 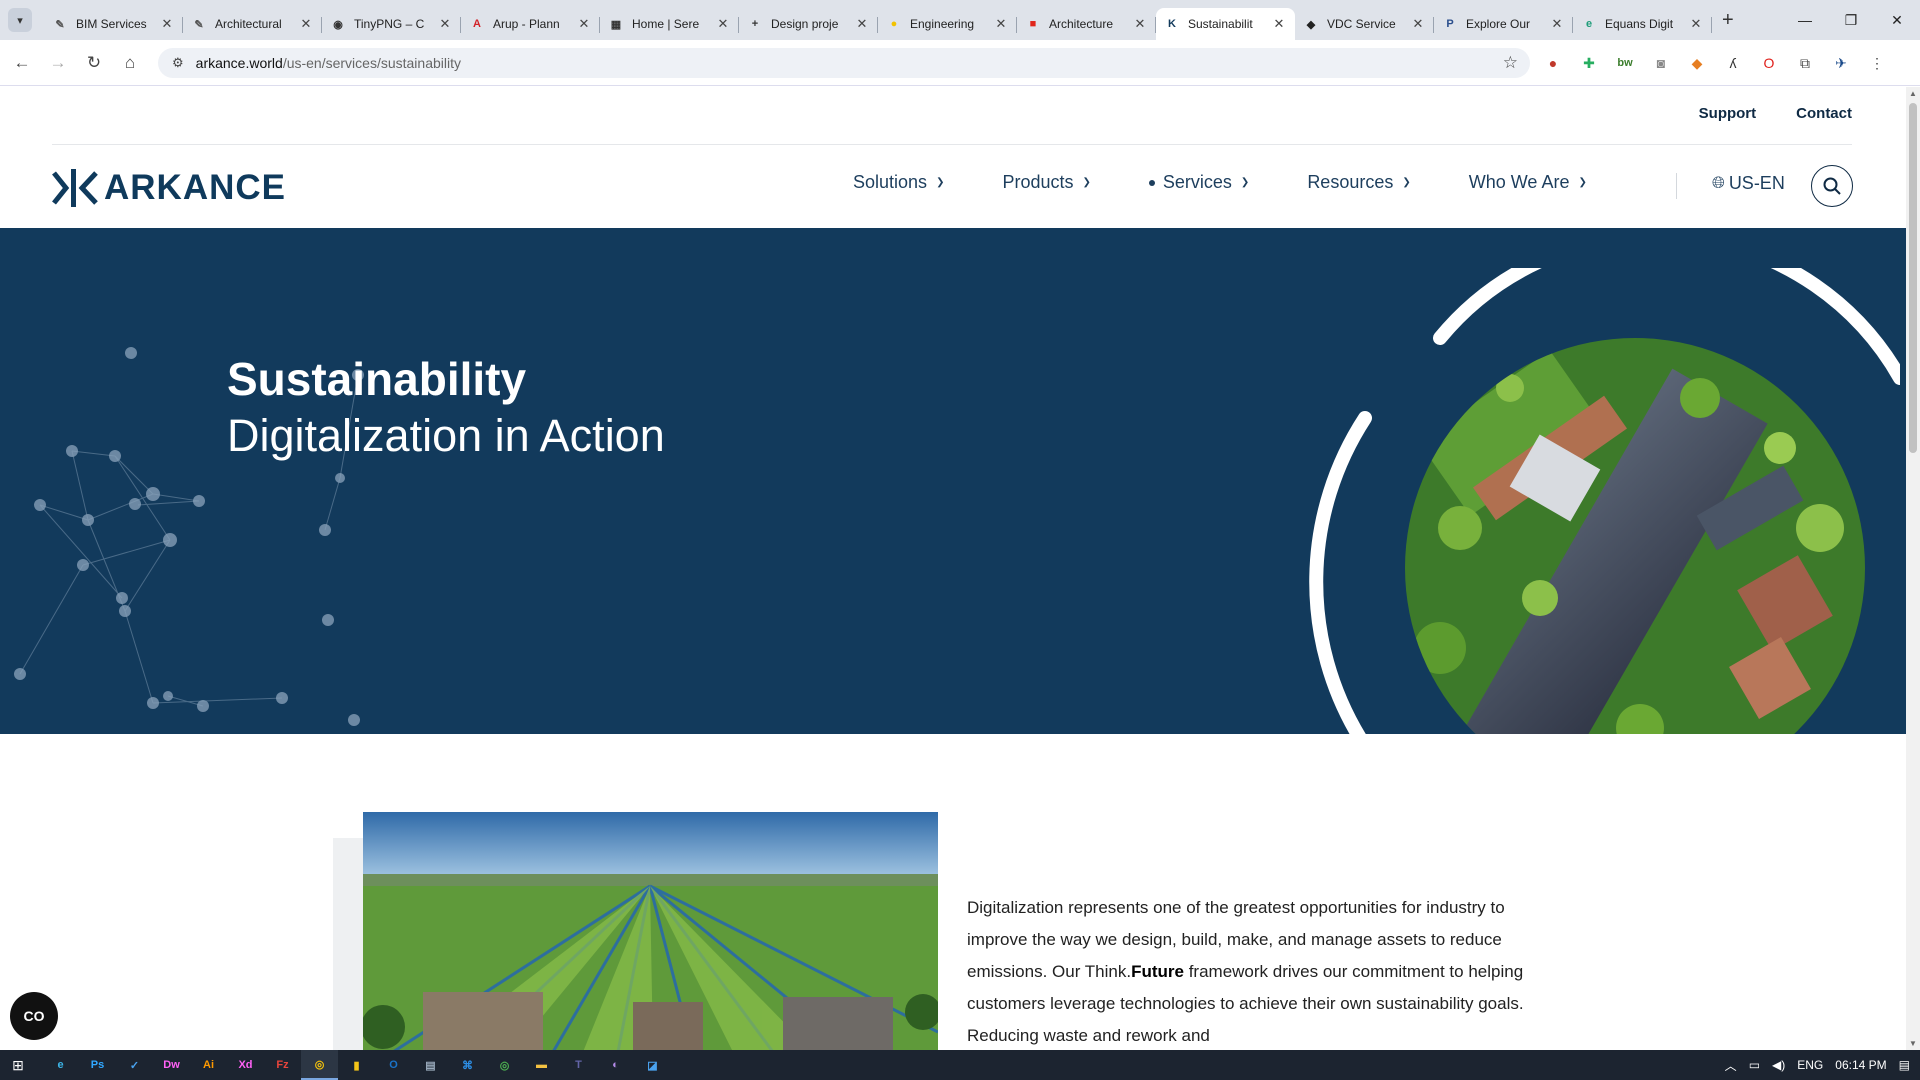 What do you see at coordinates (75, 188) in the screenshot?
I see `arkance-logo-mark-icon` at bounding box center [75, 188].